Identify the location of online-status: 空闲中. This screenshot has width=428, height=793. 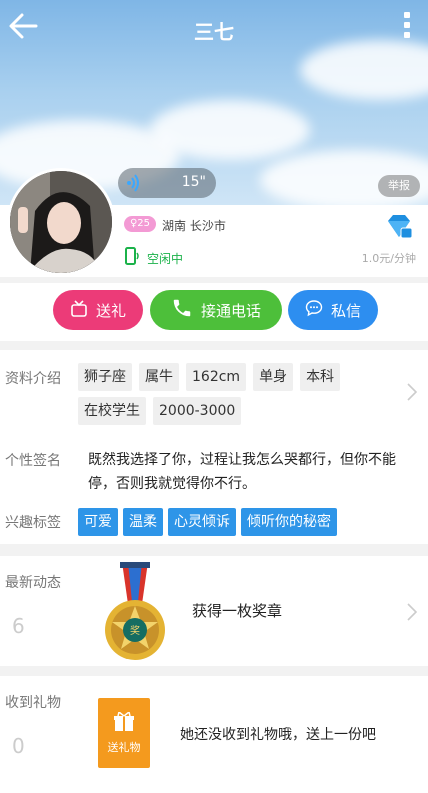
(165, 259).